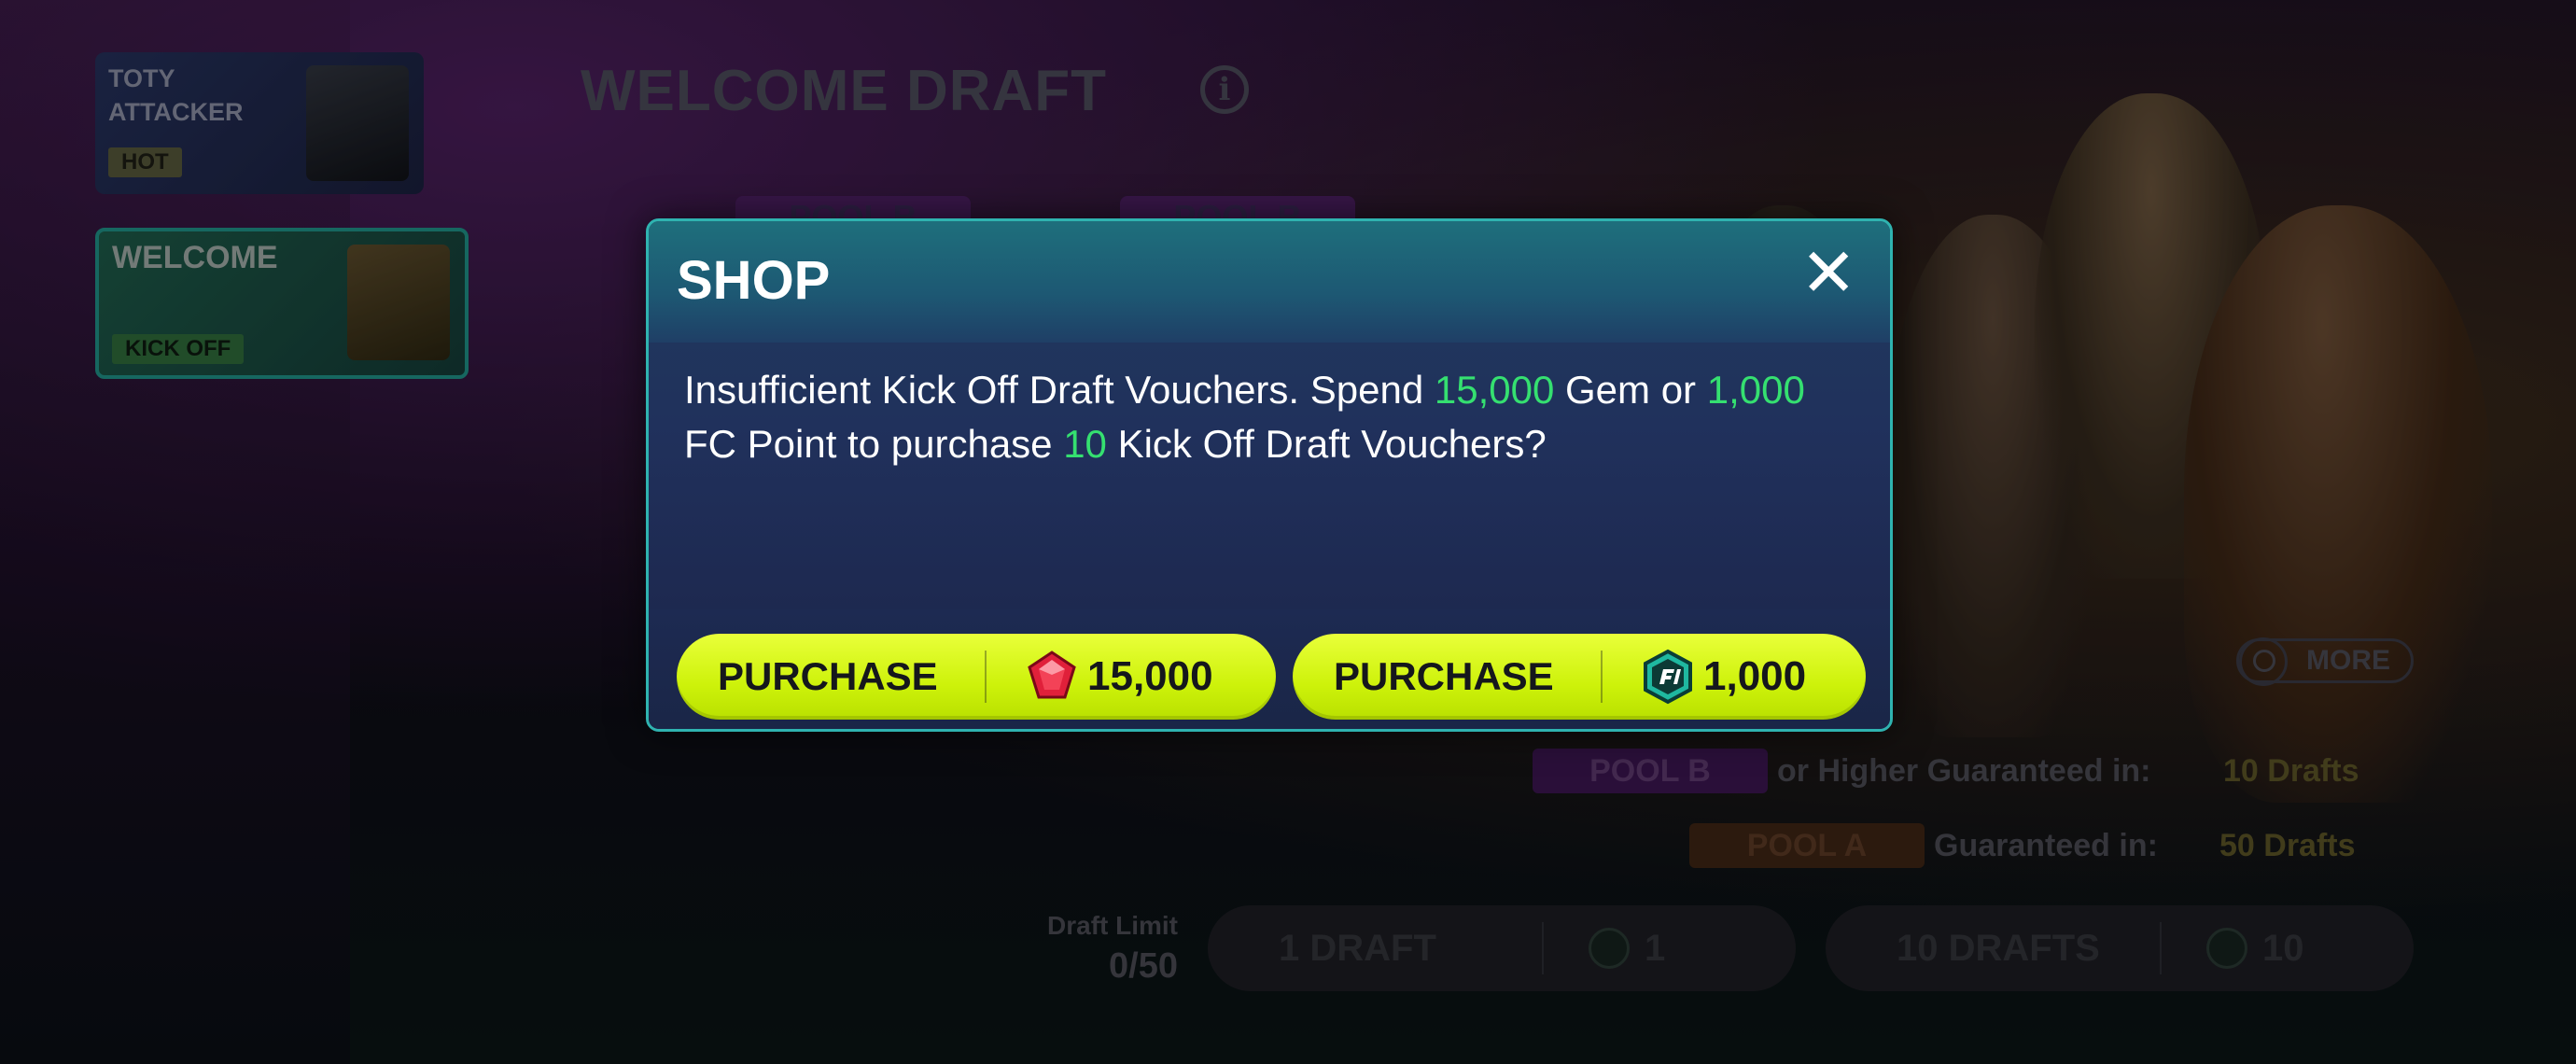 Image resolution: width=2576 pixels, height=1064 pixels. I want to click on gem-amount: 15,000, so click(1494, 390).